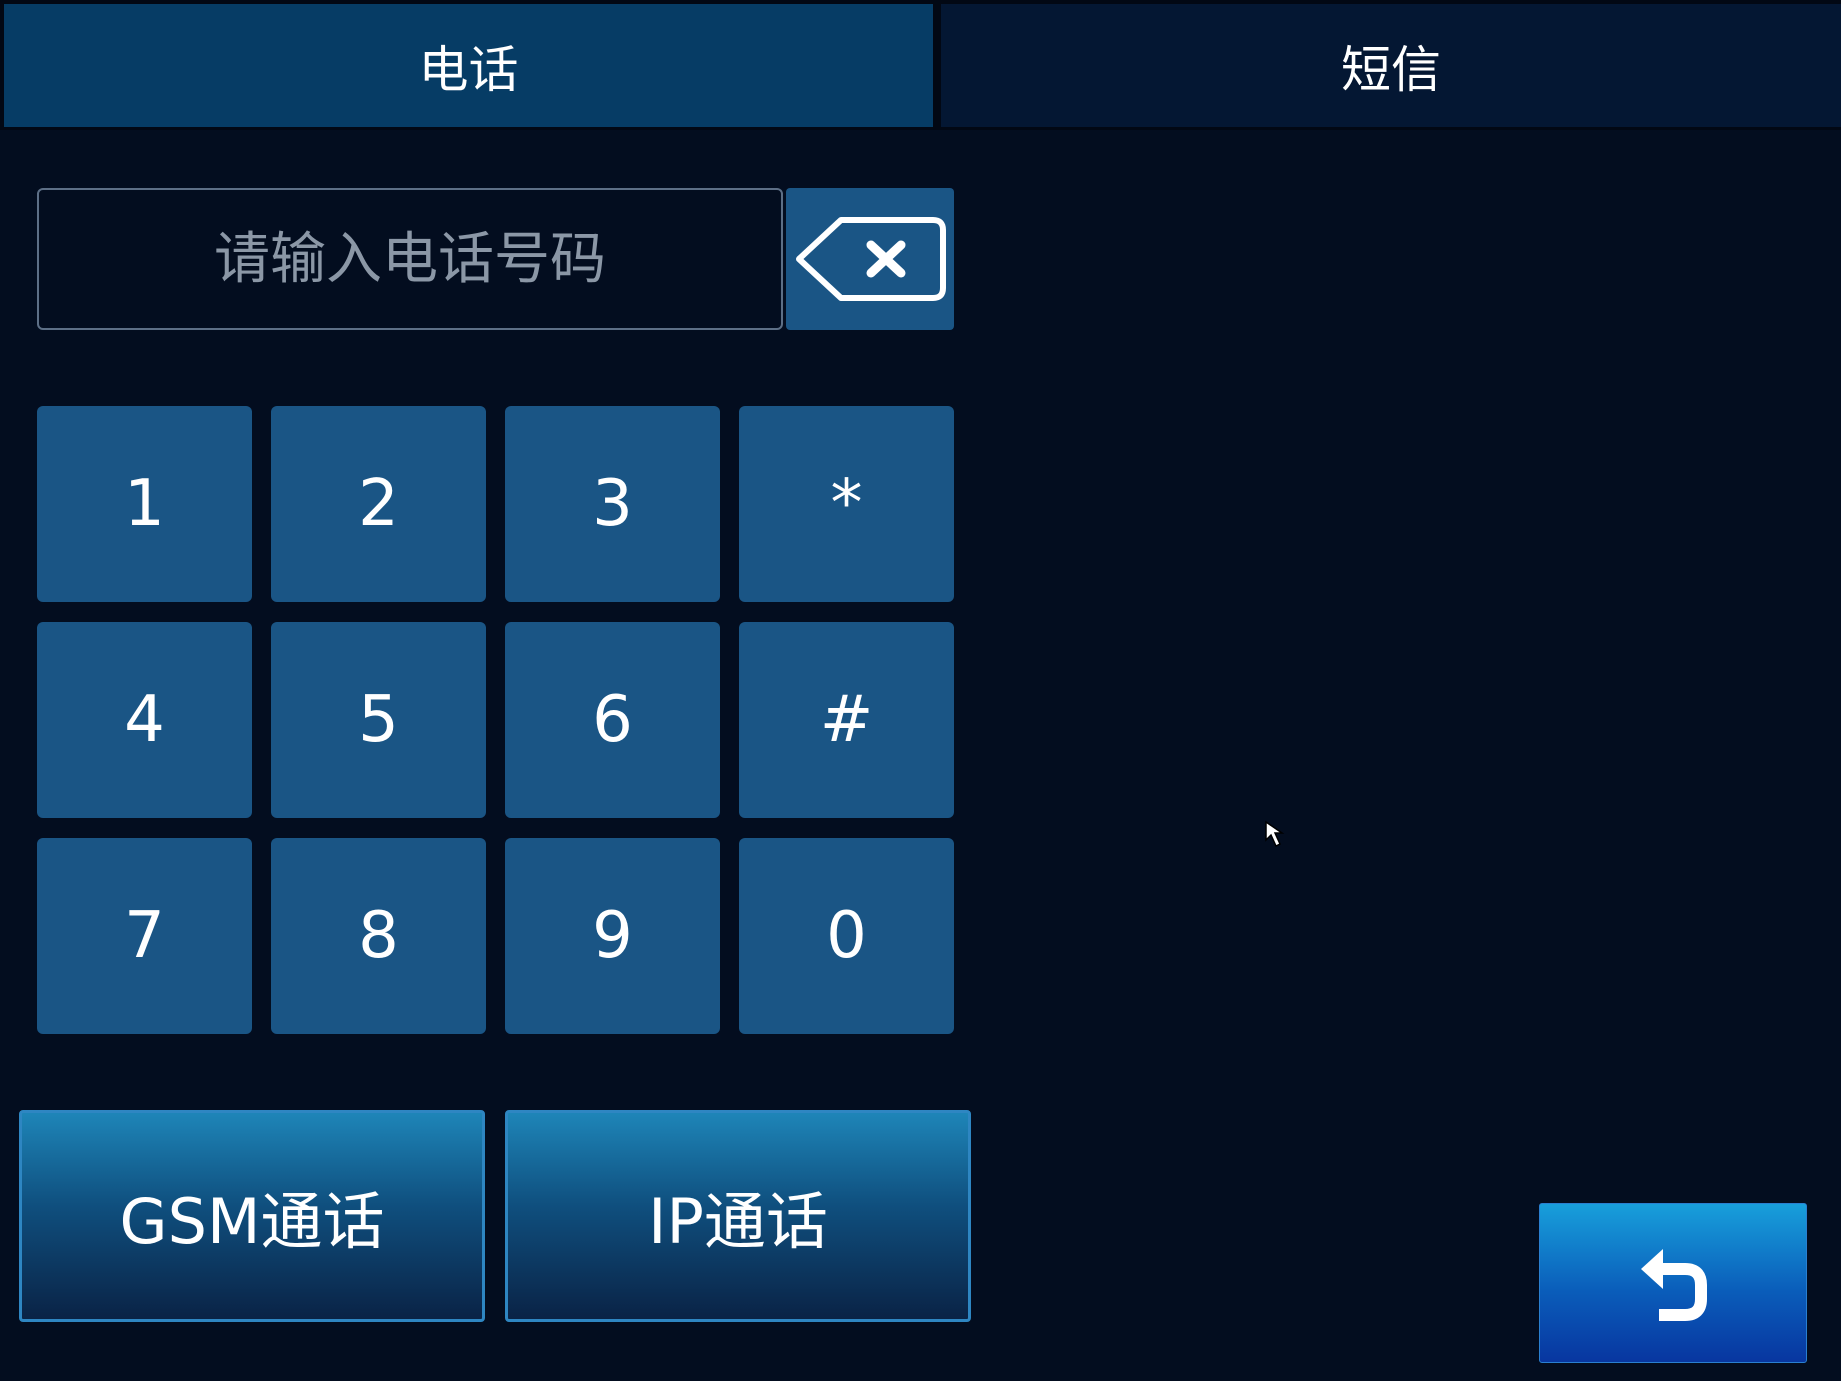 This screenshot has width=1841, height=1381. Describe the element at coordinates (1275, 834) in the screenshot. I see `mouse-pointer-icon` at that location.